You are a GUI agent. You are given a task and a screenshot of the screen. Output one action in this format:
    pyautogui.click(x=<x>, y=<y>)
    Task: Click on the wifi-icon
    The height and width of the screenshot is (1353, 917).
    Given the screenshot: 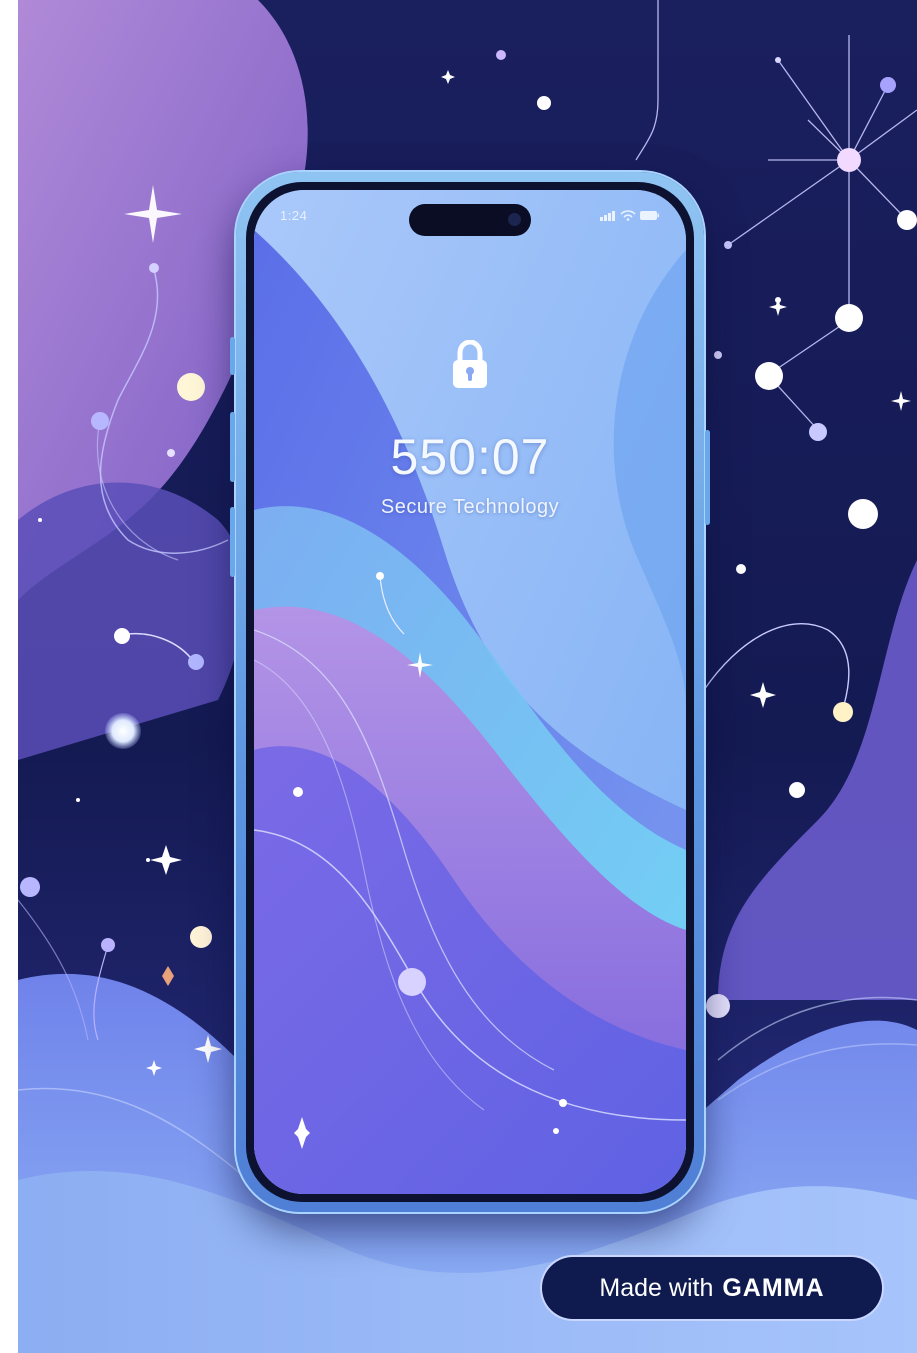 What is the action you would take?
    pyautogui.click(x=628, y=215)
    